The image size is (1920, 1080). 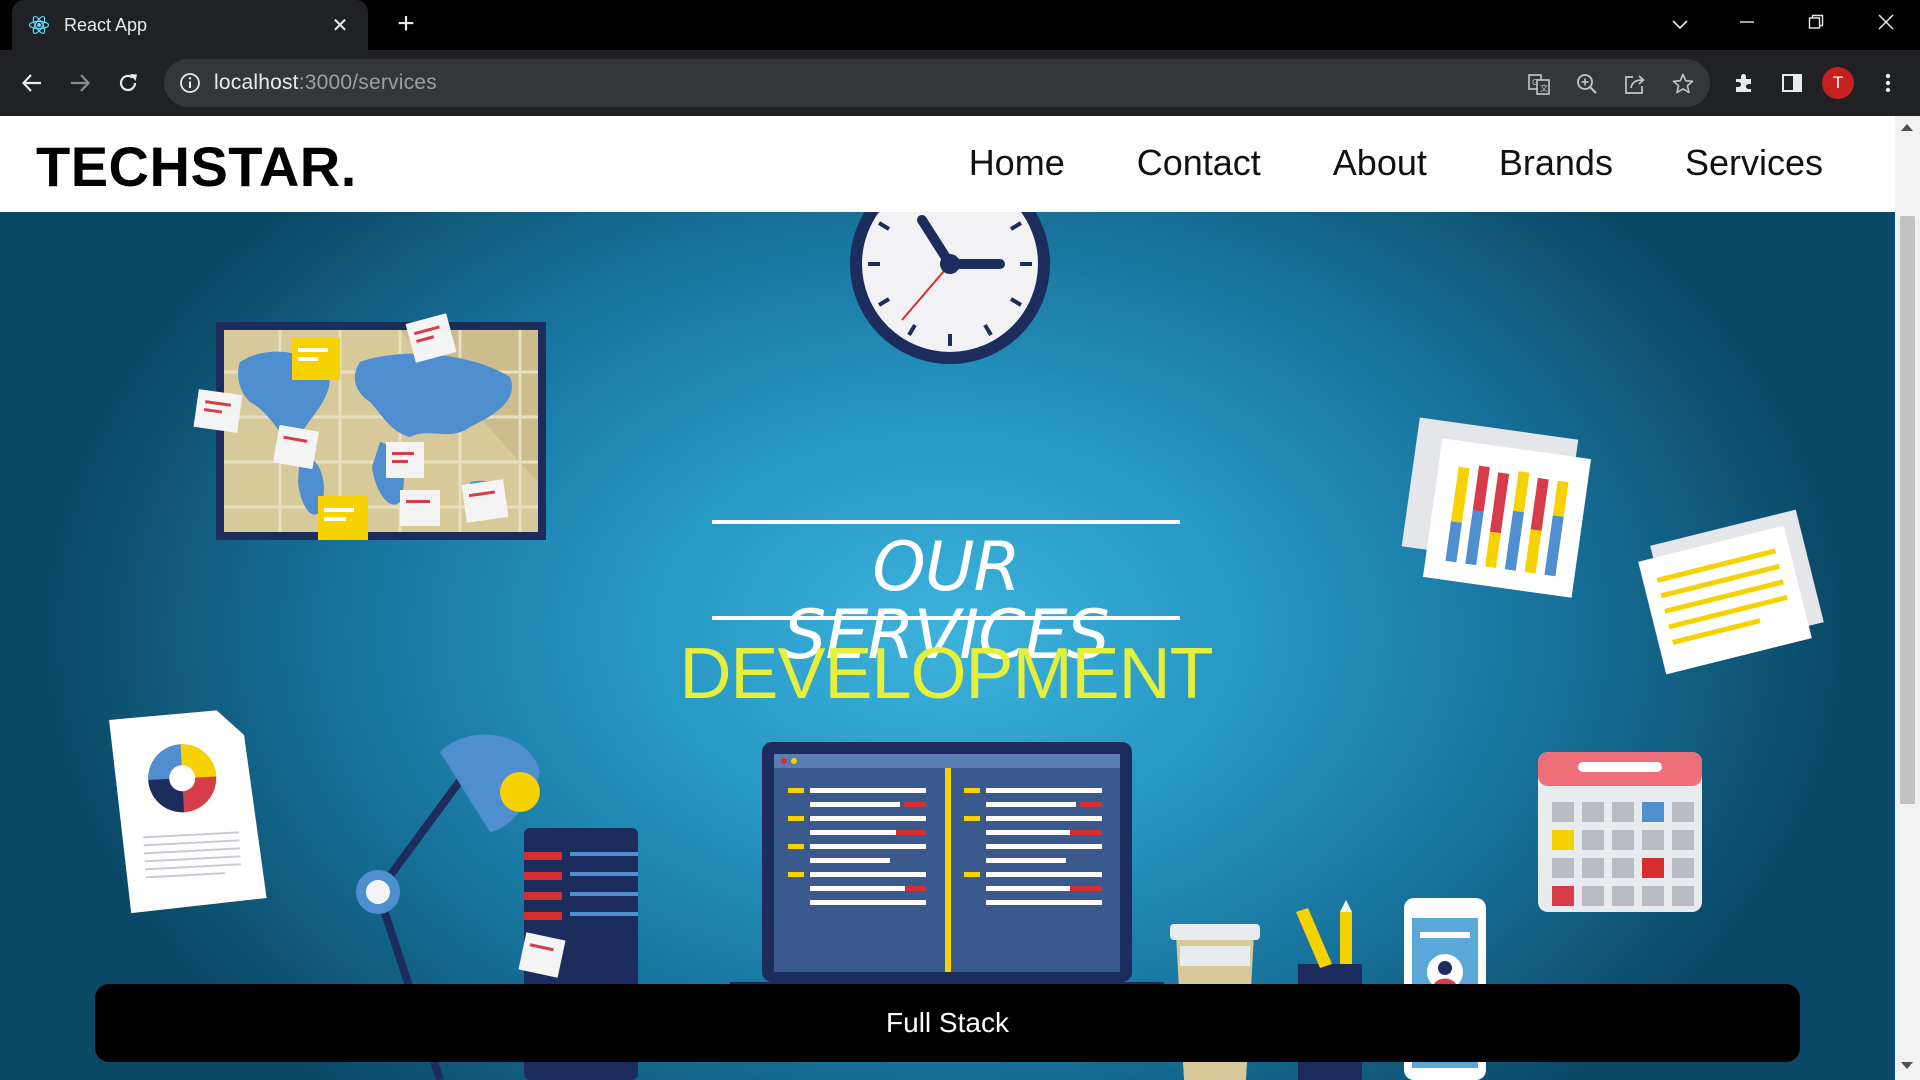 I want to click on pie-chart-document-icon, so click(x=188, y=812).